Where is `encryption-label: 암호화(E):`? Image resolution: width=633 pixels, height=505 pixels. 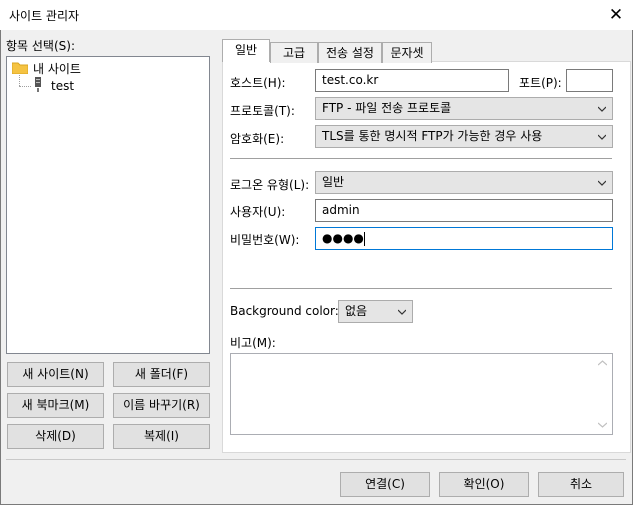 encryption-label: 암호화(E): is located at coordinates (257, 139).